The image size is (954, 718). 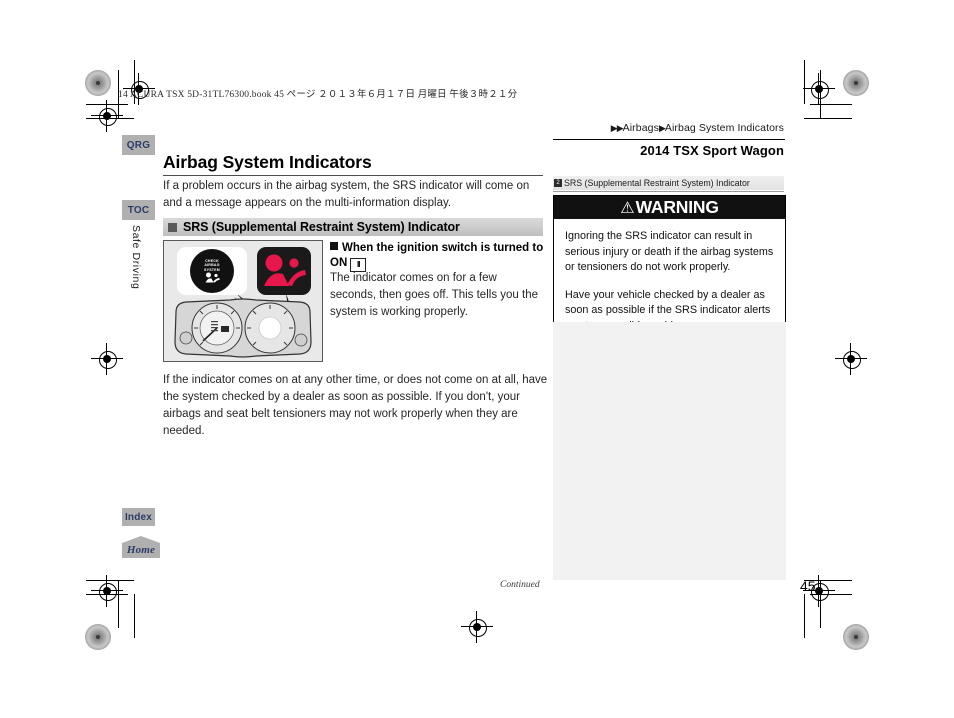 What do you see at coordinates (851, 359) in the screenshot?
I see `registration-target-mid-right` at bounding box center [851, 359].